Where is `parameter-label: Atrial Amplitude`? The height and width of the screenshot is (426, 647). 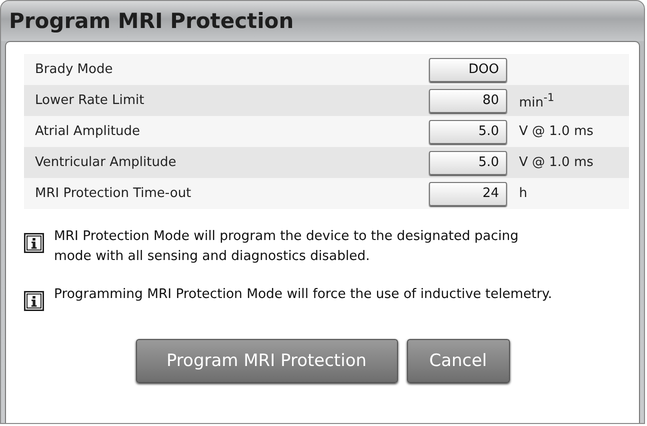
parameter-label: Atrial Amplitude is located at coordinates (88, 131).